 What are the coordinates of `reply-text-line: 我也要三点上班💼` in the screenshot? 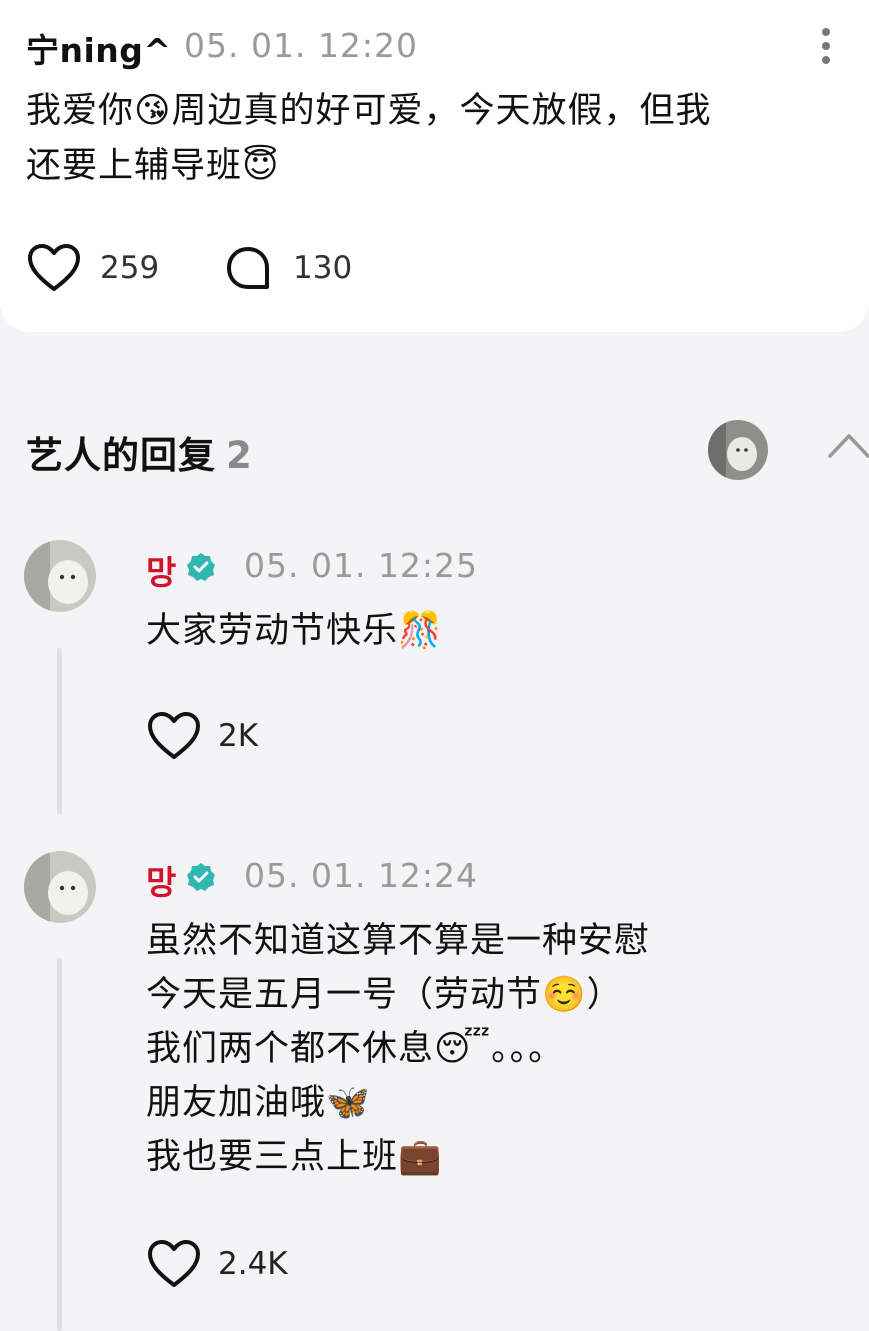 It's located at (294, 1157).